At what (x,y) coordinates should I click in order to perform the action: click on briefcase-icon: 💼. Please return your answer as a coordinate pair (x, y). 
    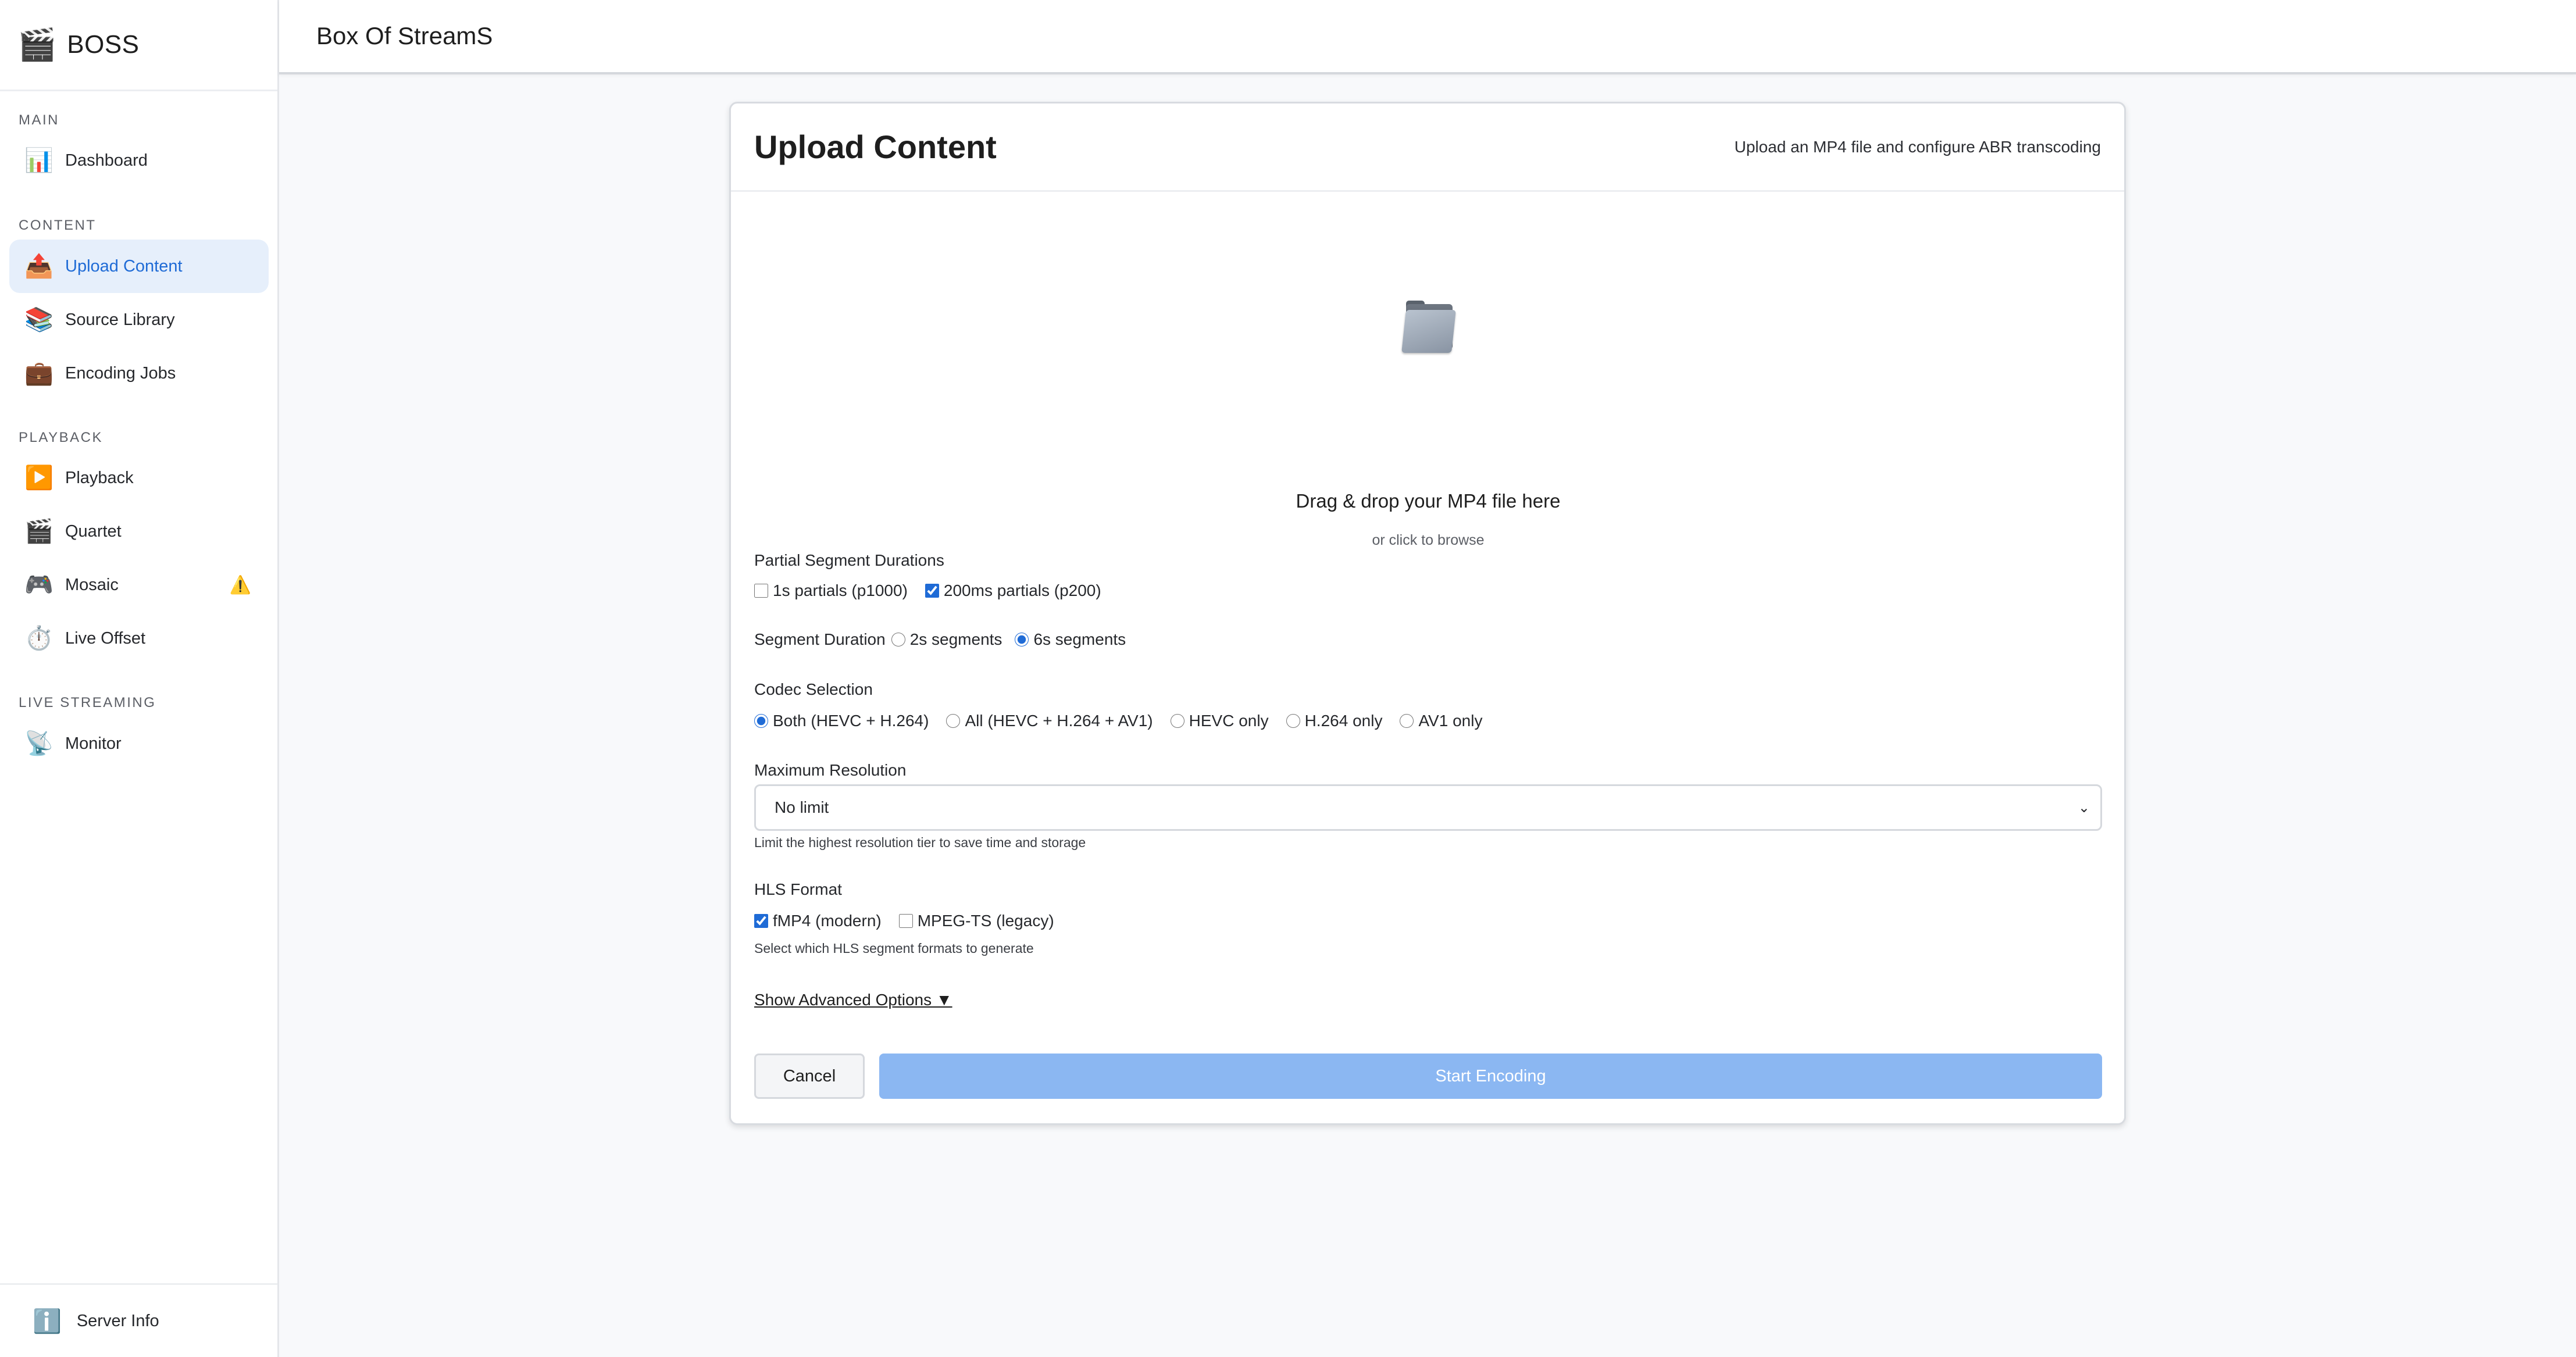
    Looking at the image, I should click on (38, 373).